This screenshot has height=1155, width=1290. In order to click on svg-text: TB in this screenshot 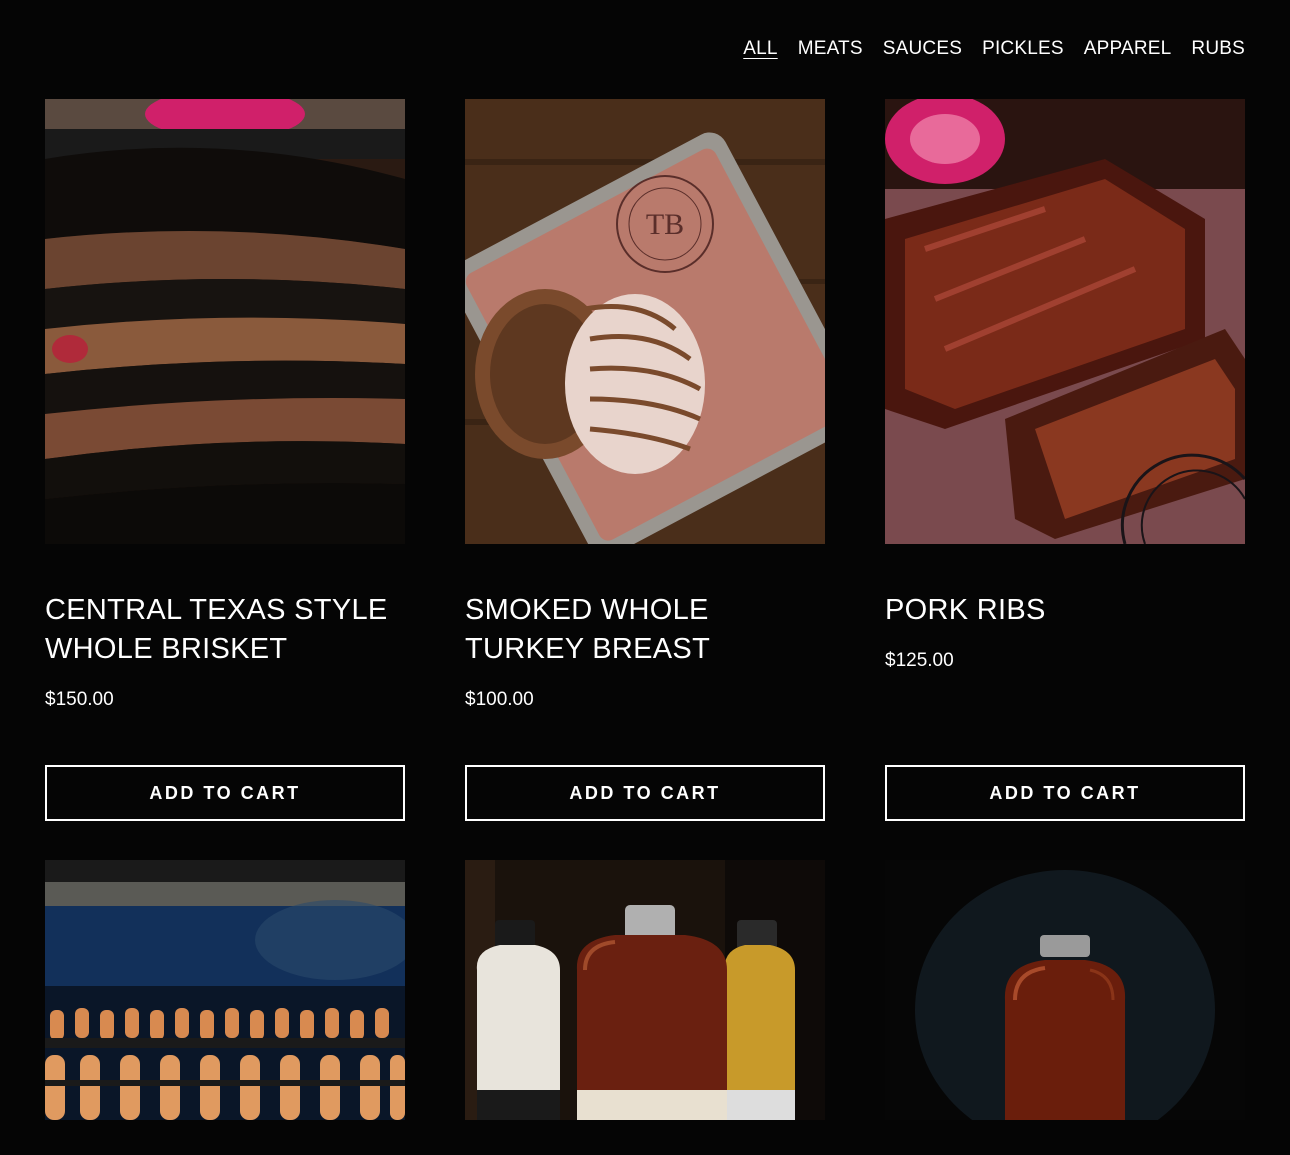, I will do `click(665, 224)`.